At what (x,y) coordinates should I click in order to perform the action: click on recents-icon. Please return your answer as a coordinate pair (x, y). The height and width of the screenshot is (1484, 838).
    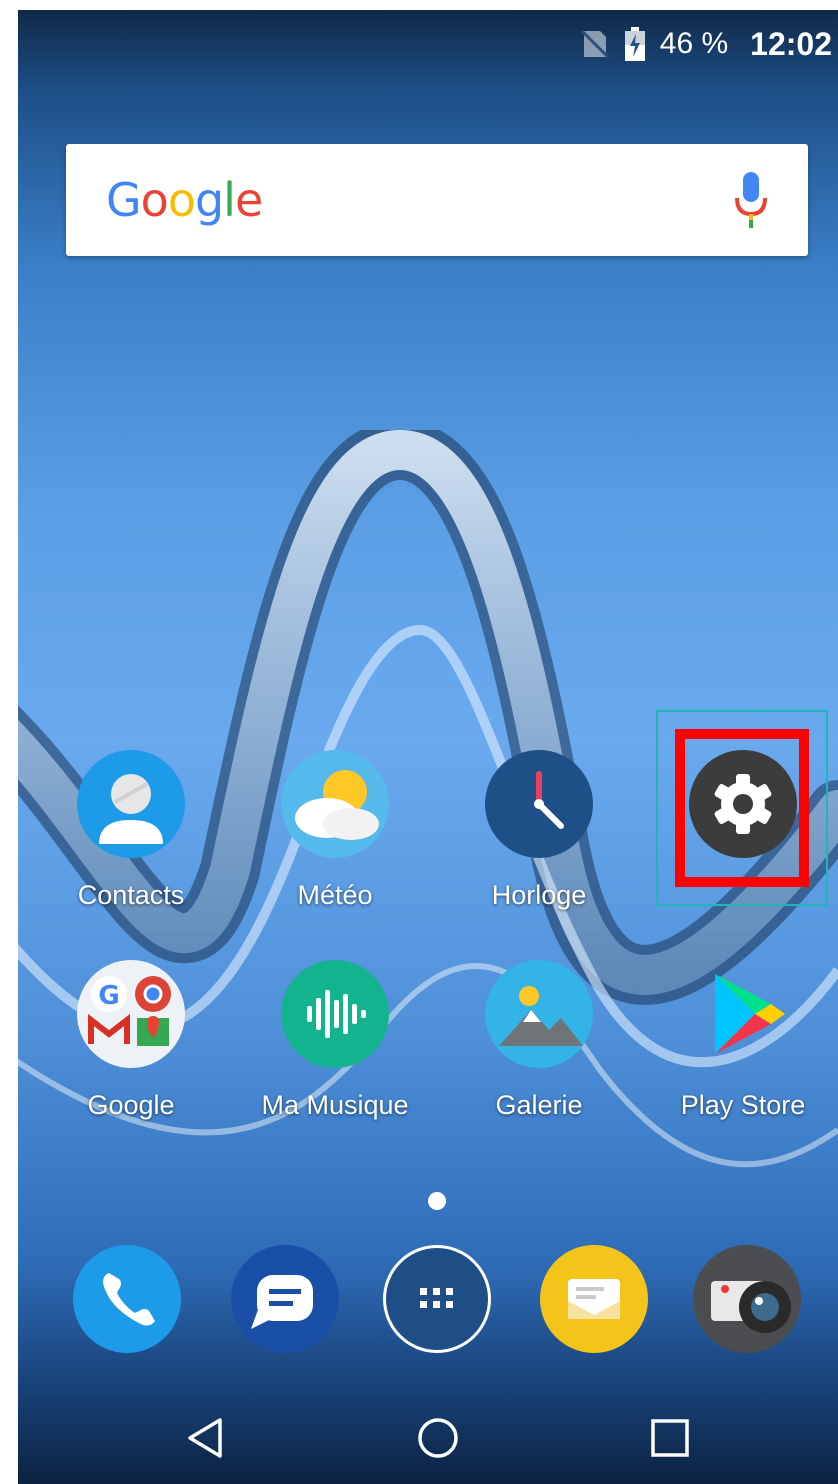
    Looking at the image, I should click on (670, 1438).